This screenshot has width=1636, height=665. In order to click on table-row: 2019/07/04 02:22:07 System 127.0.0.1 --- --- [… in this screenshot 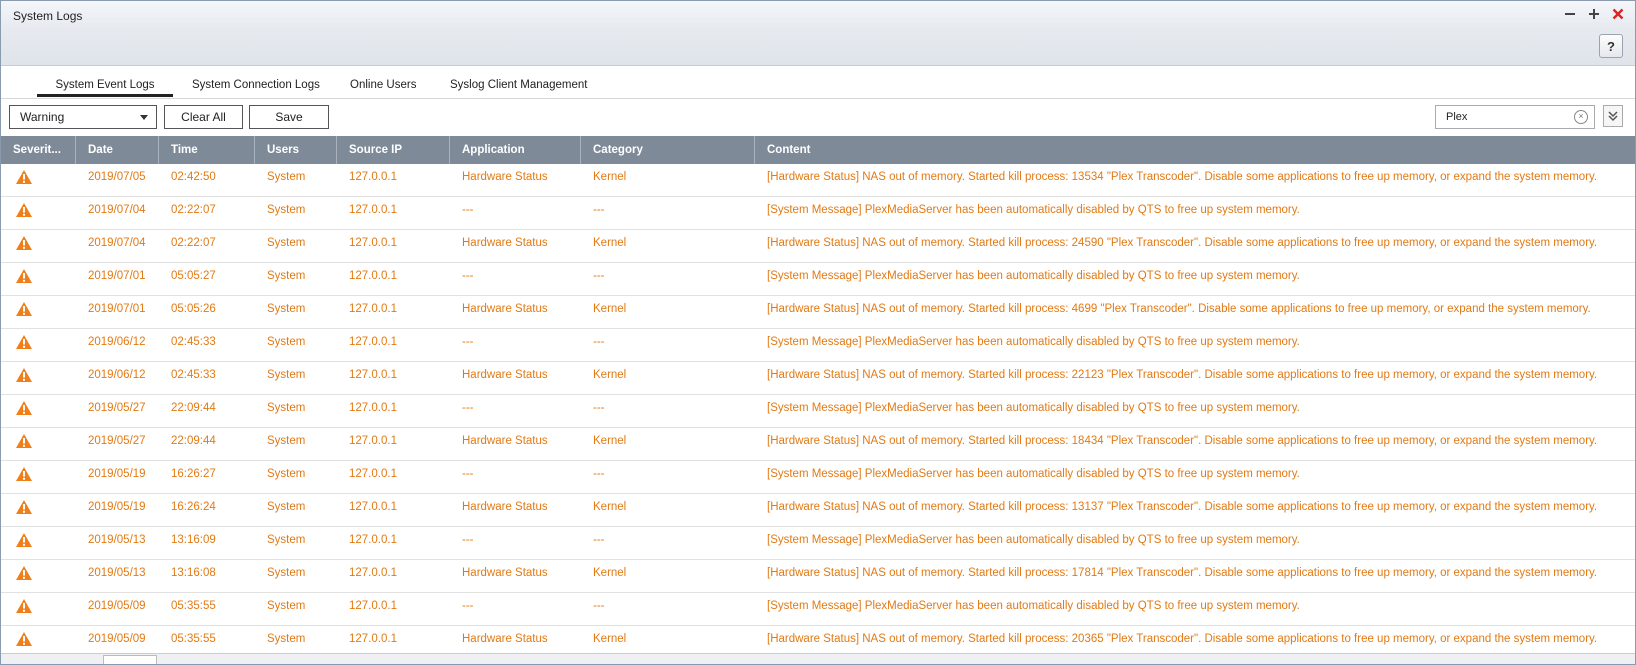, I will do `click(818, 213)`.